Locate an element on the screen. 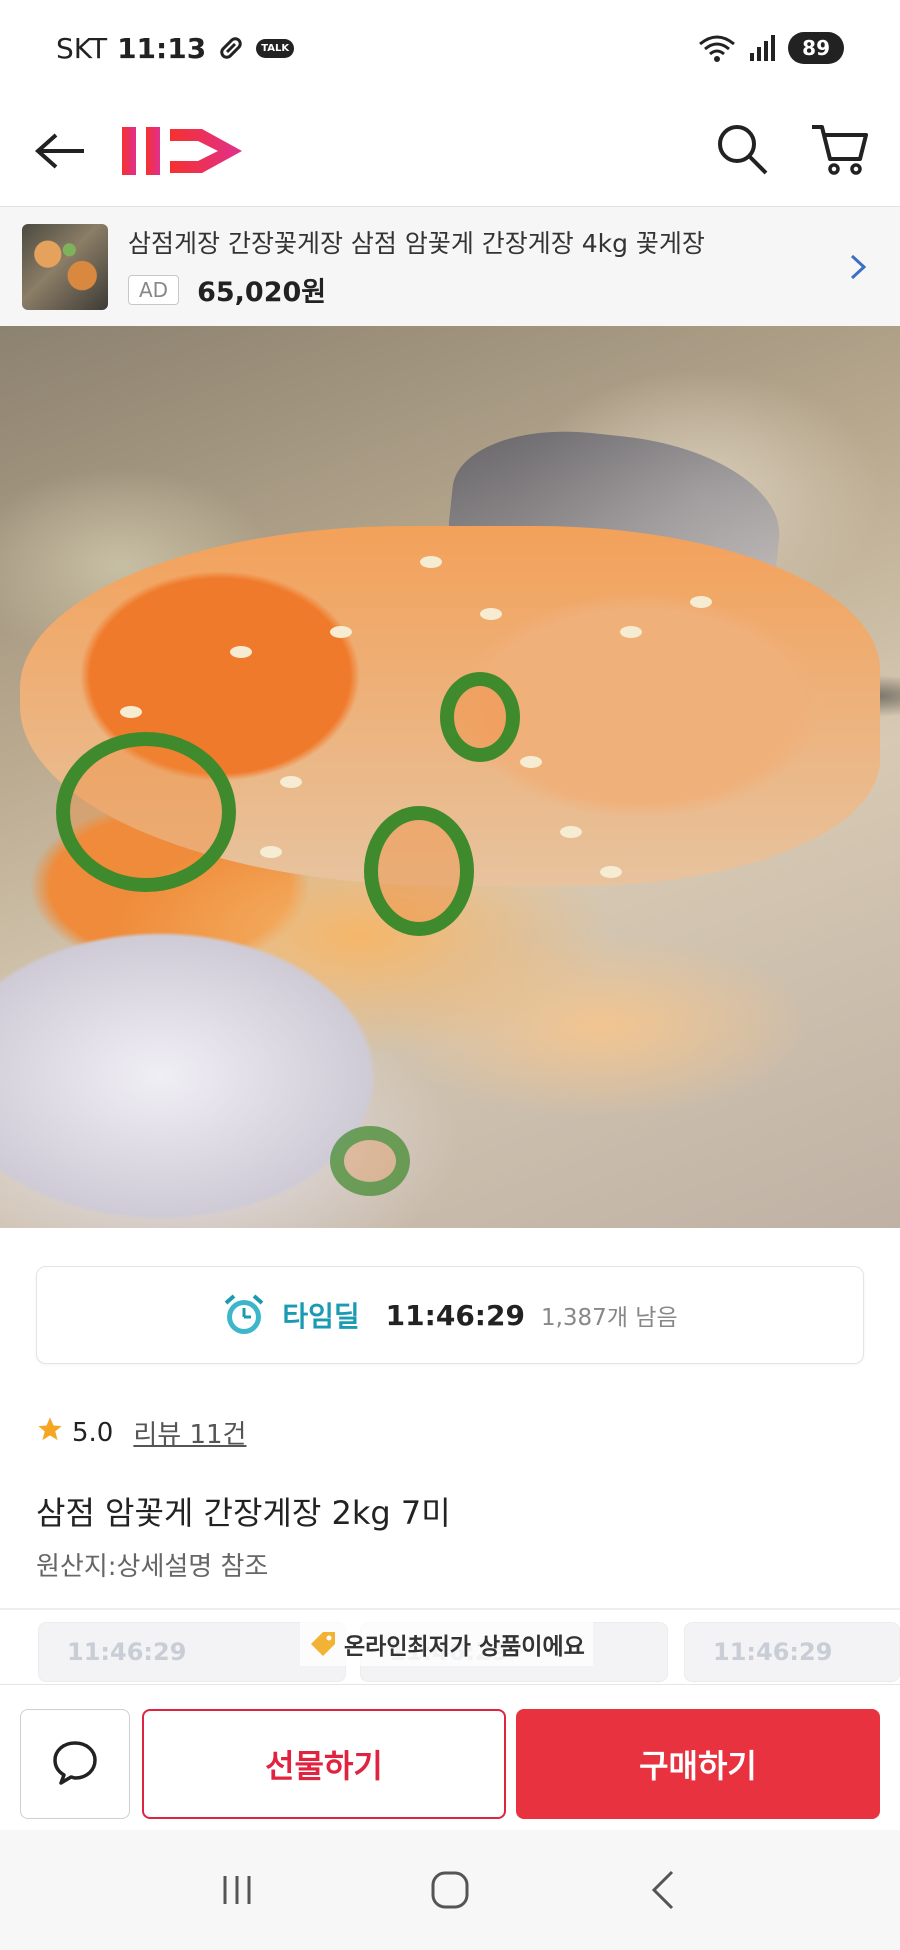 Image resolution: width=900 pixels, height=1950 pixels. product-origin: 원산지:상세설명 참조 is located at coordinates (152, 1567).